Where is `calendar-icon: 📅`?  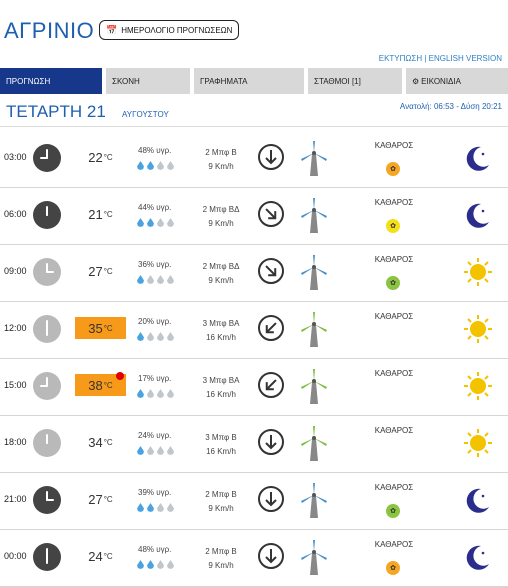 calendar-icon: 📅 is located at coordinates (112, 29).